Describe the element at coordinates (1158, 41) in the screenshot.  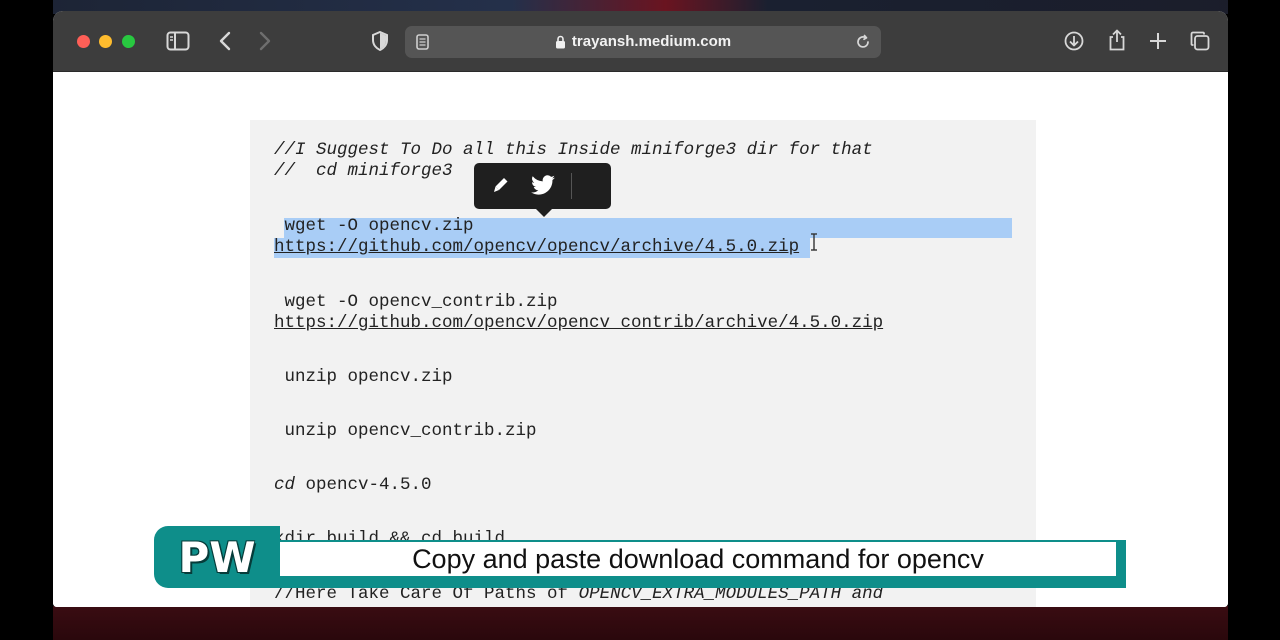
I see `new-tab-icon` at that location.